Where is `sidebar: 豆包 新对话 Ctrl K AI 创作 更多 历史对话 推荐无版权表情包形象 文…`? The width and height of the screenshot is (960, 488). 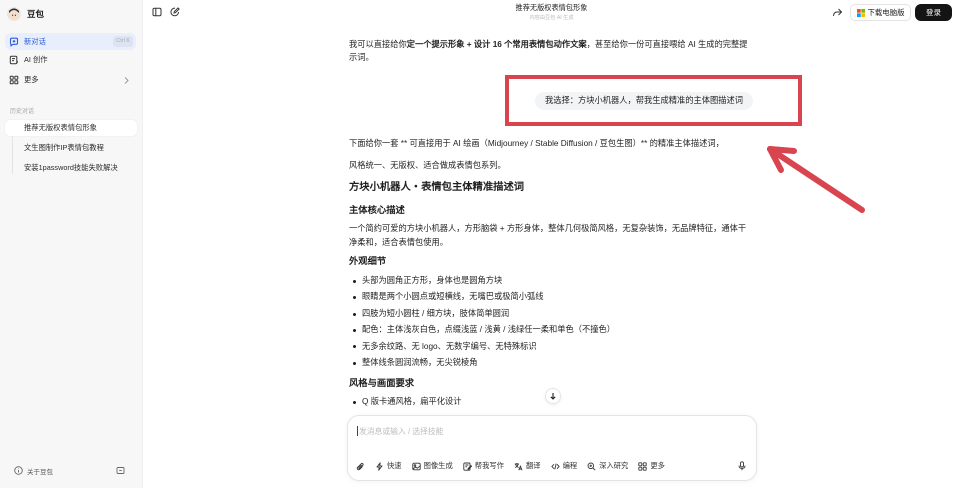
sidebar: 豆包 新对话 Ctrl K AI 创作 更多 历史对话 推荐无版权表情包形象 文… is located at coordinates (71, 244).